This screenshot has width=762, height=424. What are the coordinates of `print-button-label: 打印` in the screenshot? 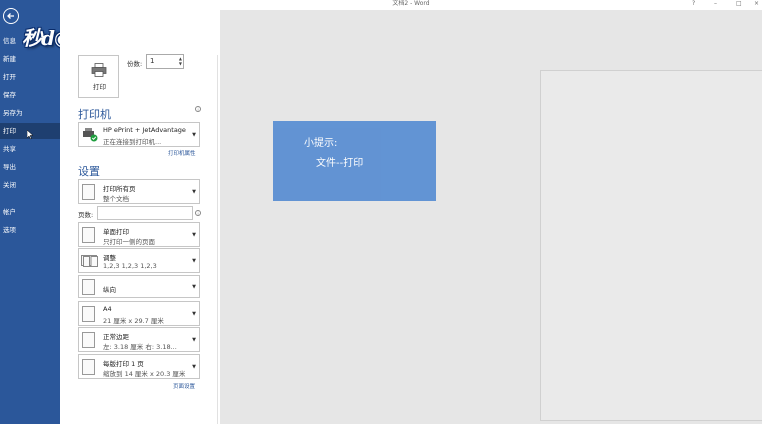 It's located at (99, 87).